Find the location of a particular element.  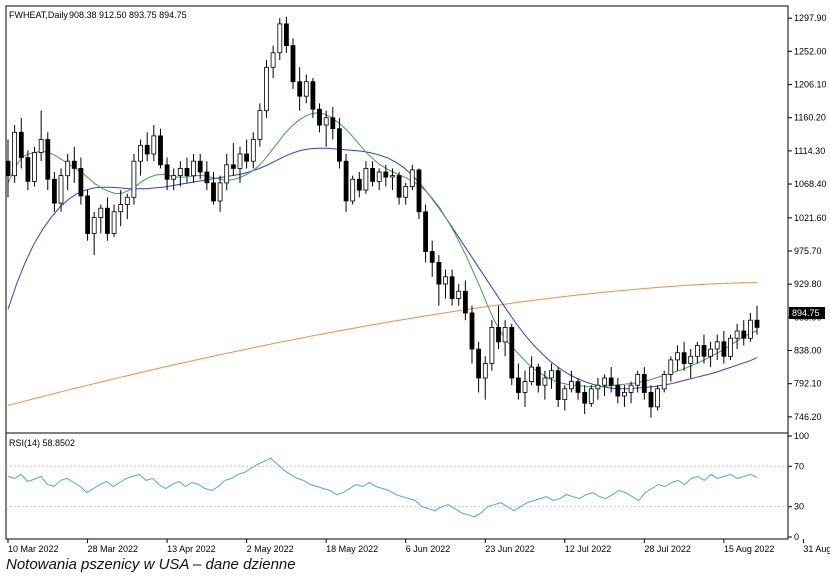

x-tick-label: 28 Jul 2022 is located at coordinates (667, 549).